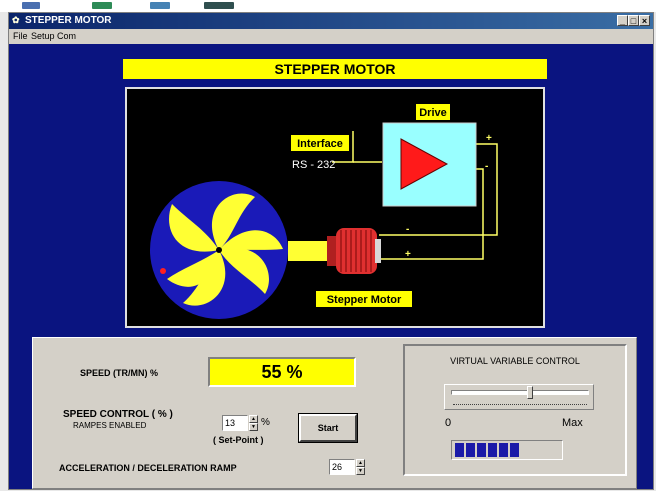 This screenshot has width=656, height=491. Describe the element at coordinates (320, 144) in the screenshot. I see `interface-label: Interface` at that location.